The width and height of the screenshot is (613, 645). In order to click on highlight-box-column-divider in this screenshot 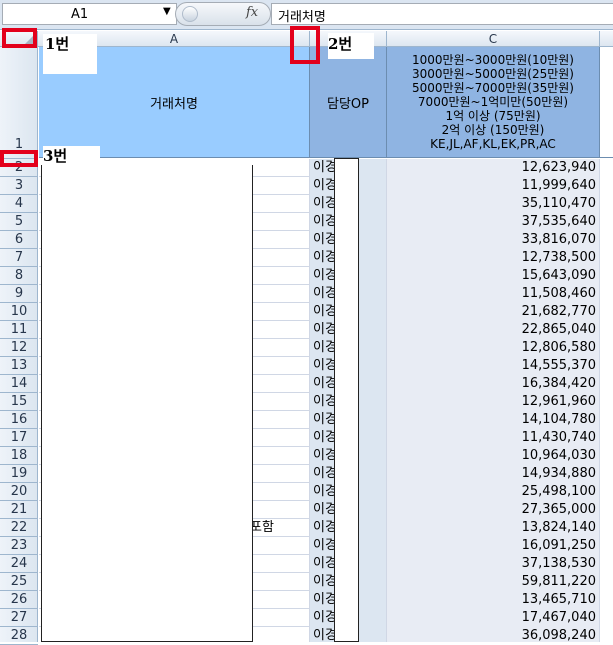, I will do `click(305, 45)`.